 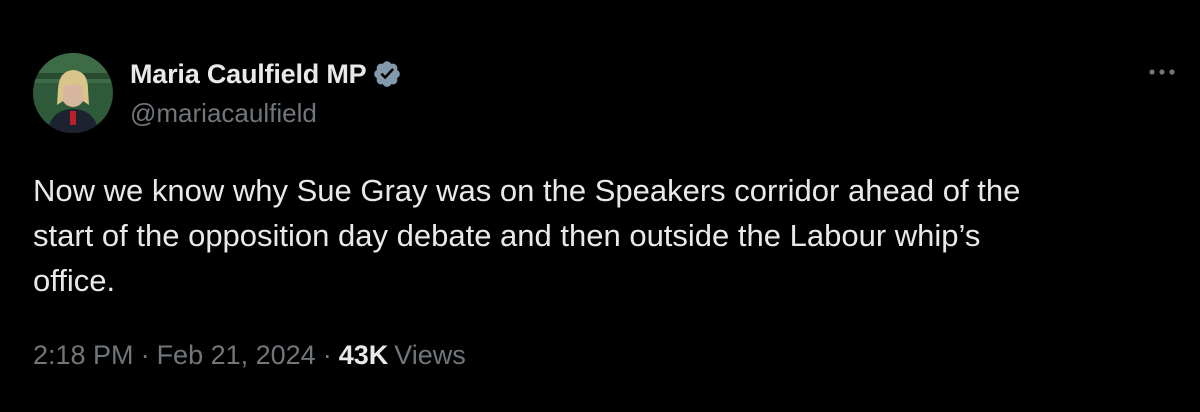 I want to click on author-handle: @mariacaulfield, so click(x=223, y=113).